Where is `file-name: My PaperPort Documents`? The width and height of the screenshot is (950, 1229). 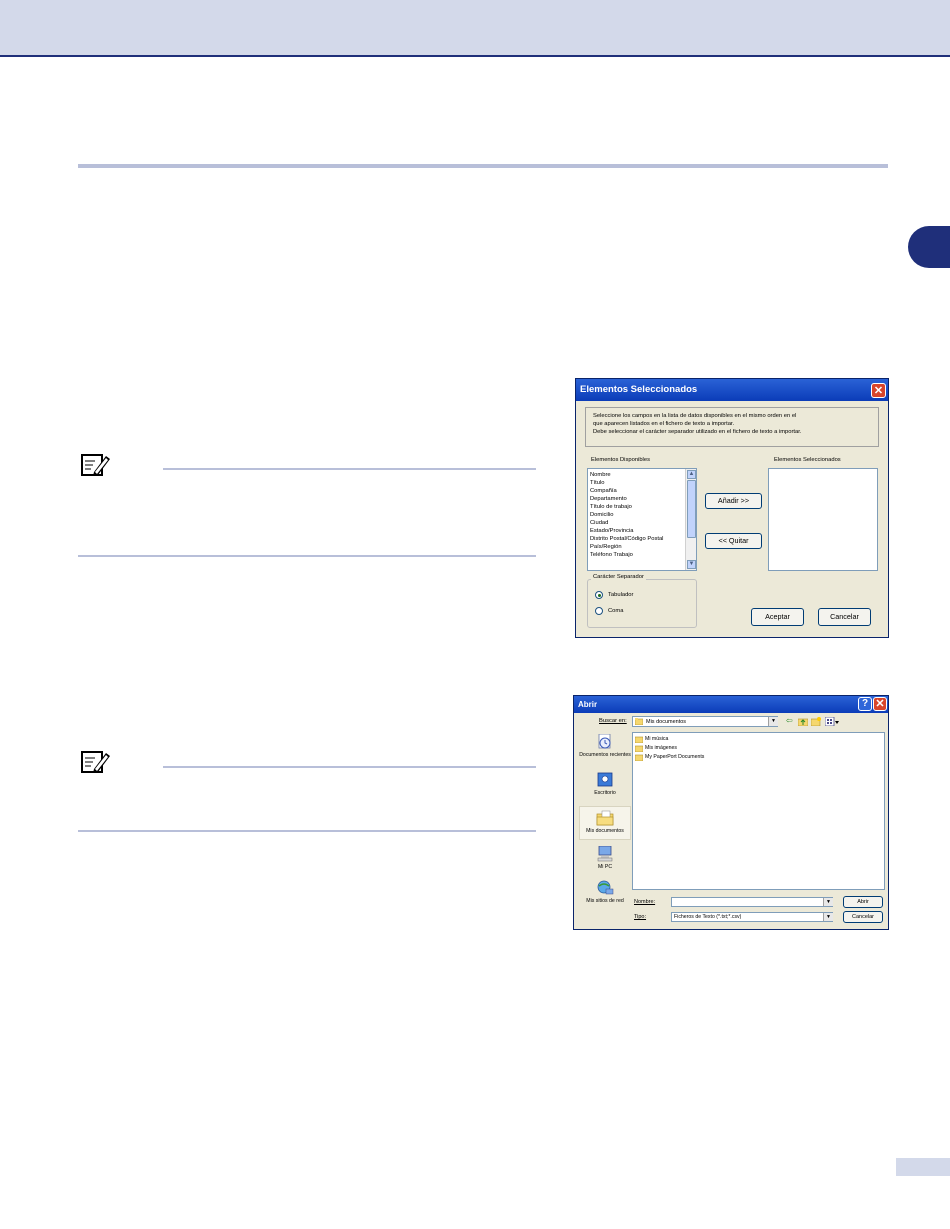 file-name: My PaperPort Documents is located at coordinates (675, 757).